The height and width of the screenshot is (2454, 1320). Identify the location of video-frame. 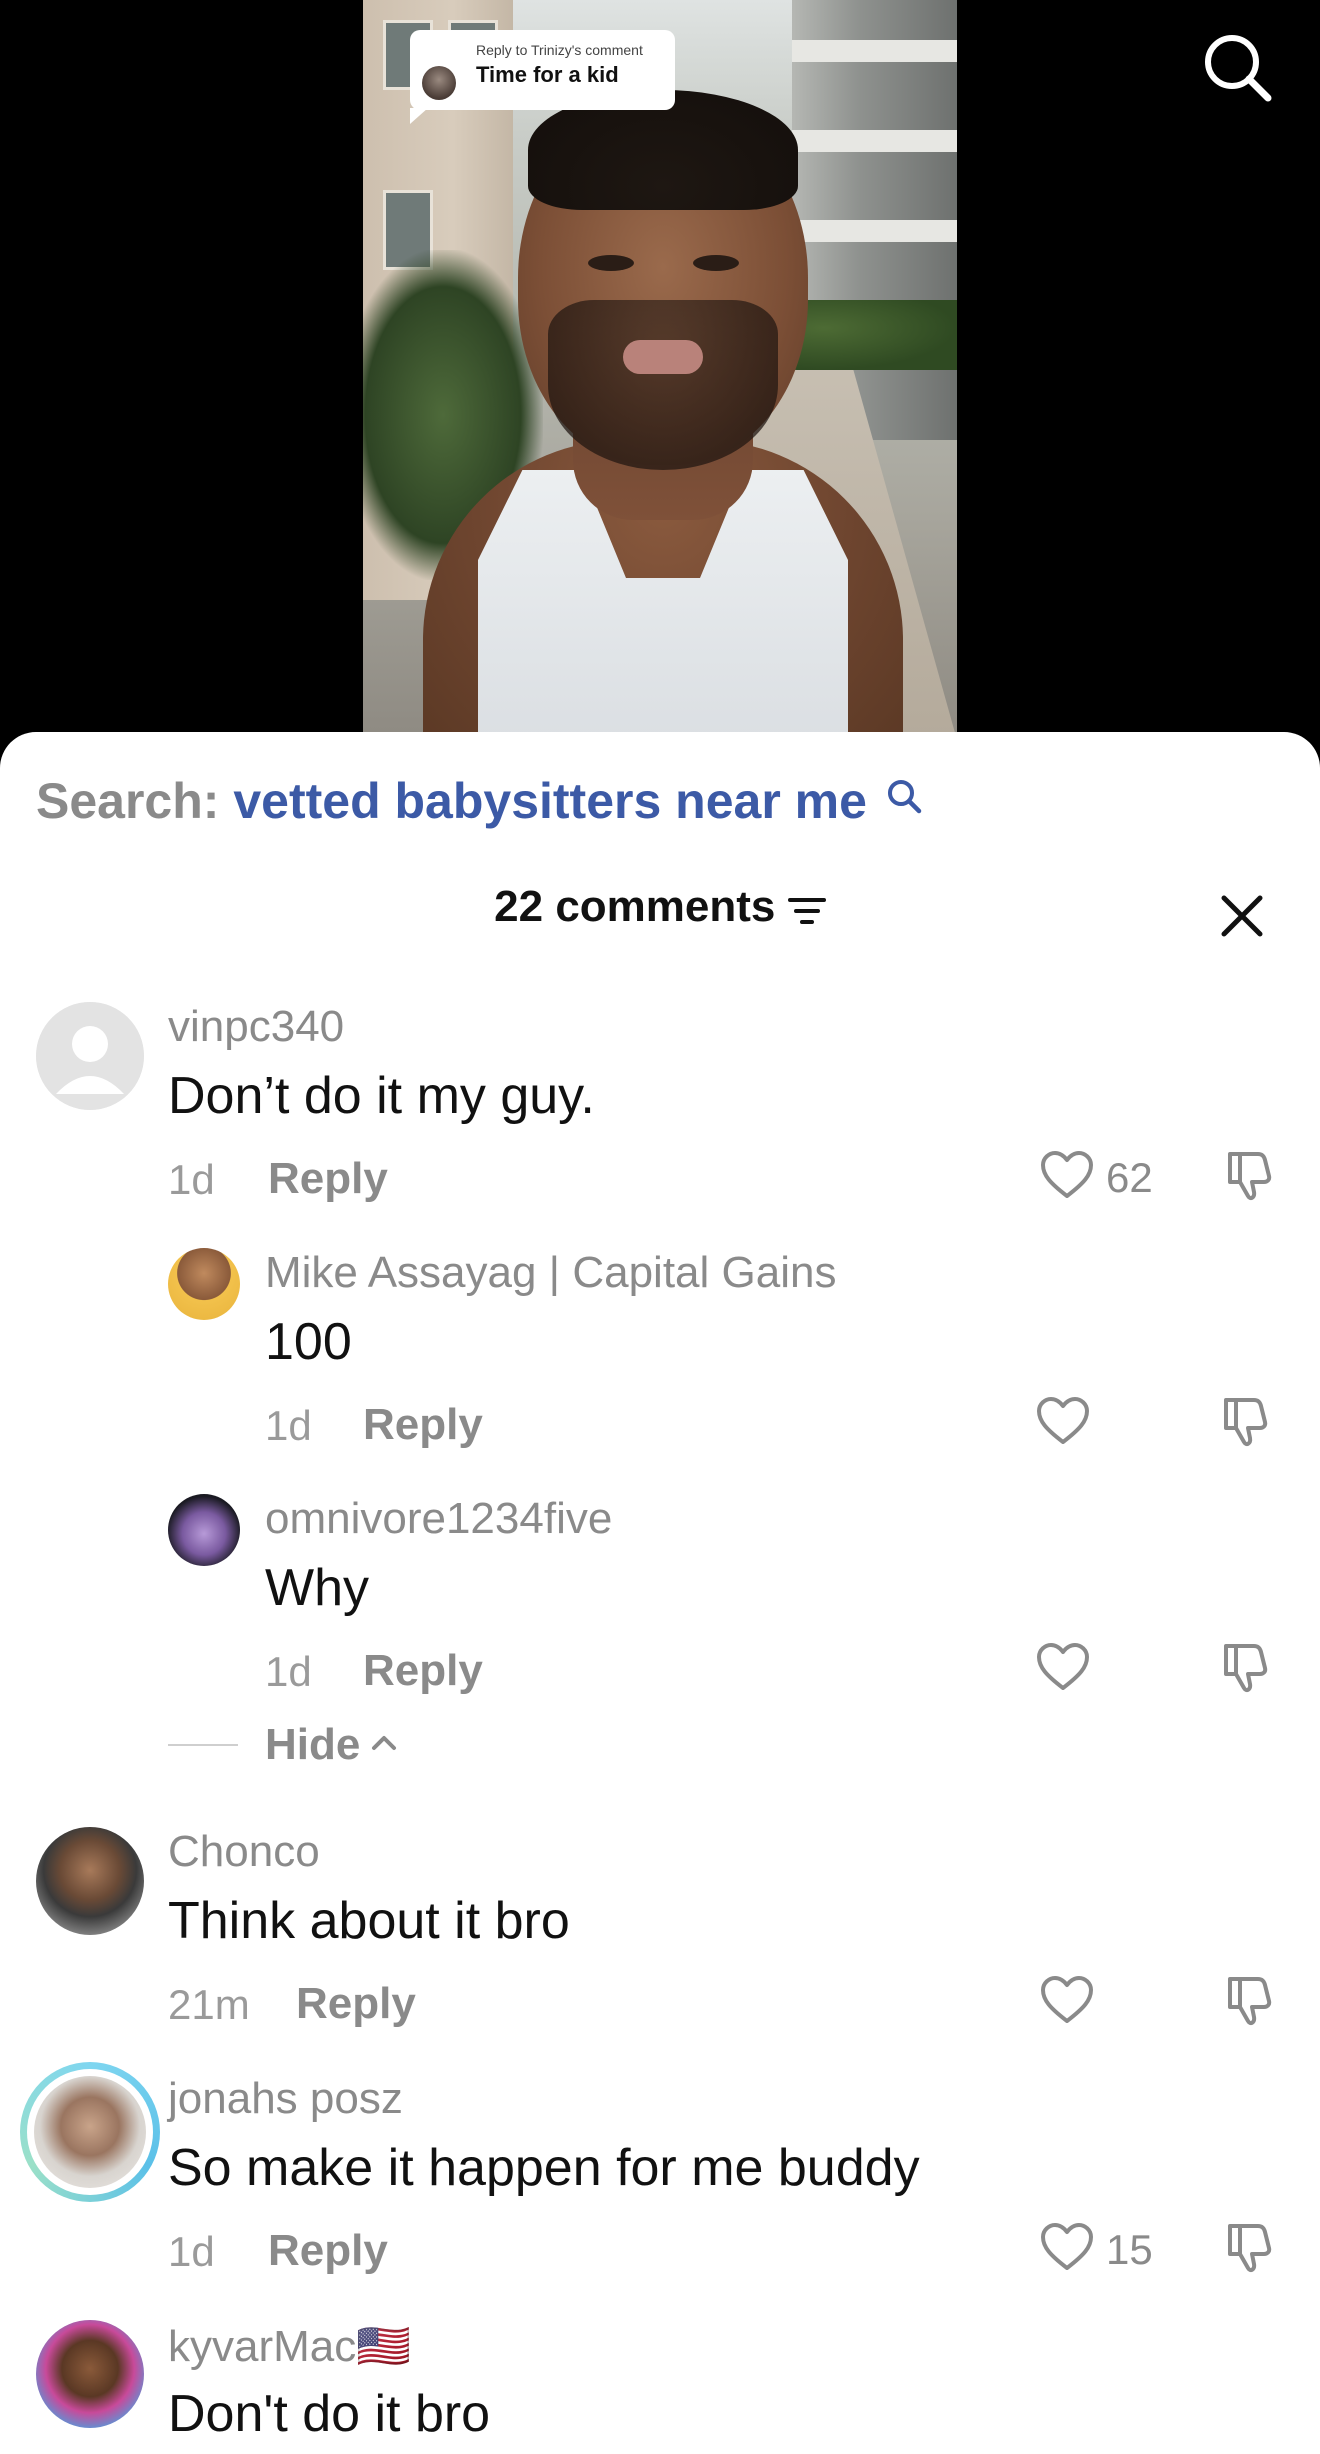
(660, 370).